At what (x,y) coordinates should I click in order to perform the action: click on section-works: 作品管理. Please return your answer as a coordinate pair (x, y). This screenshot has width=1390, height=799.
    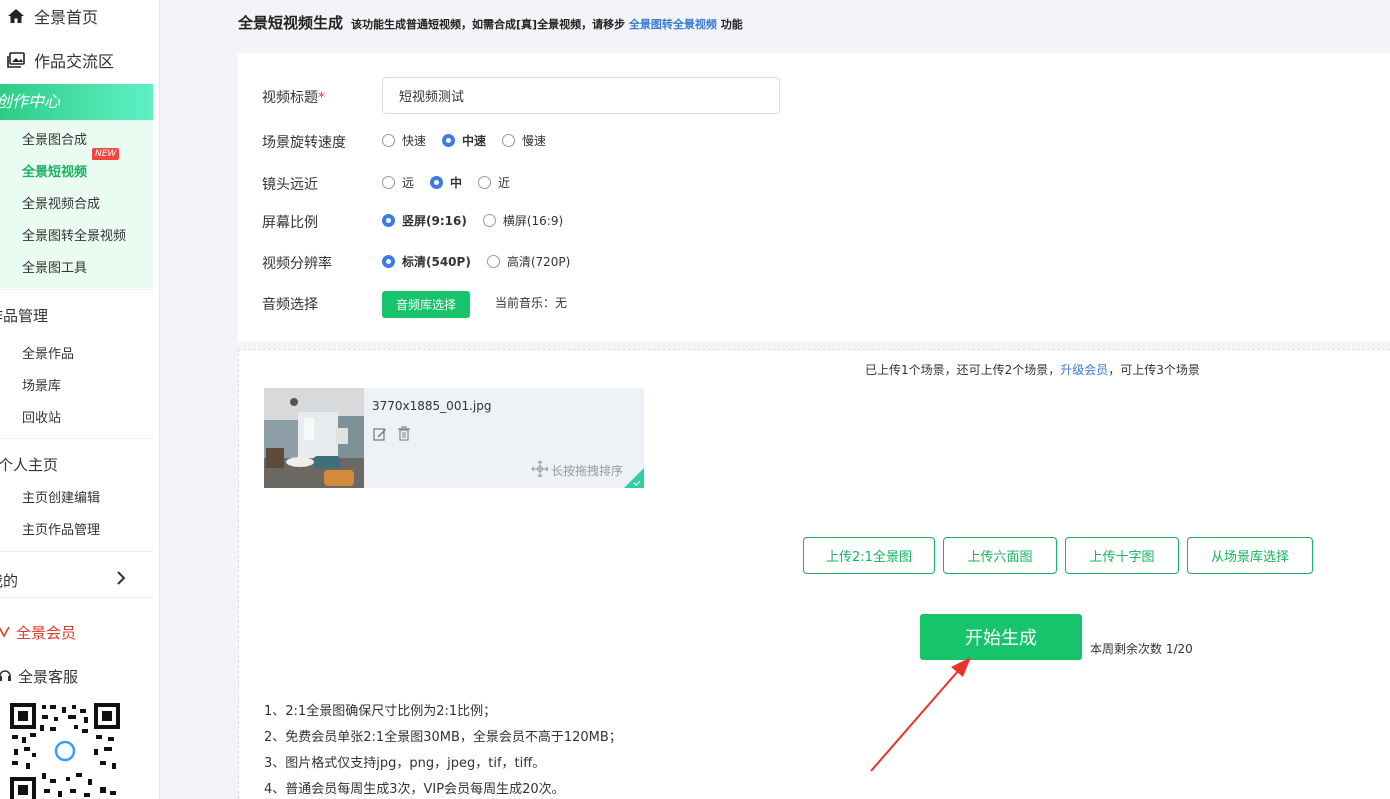
    Looking at the image, I should click on (24, 315).